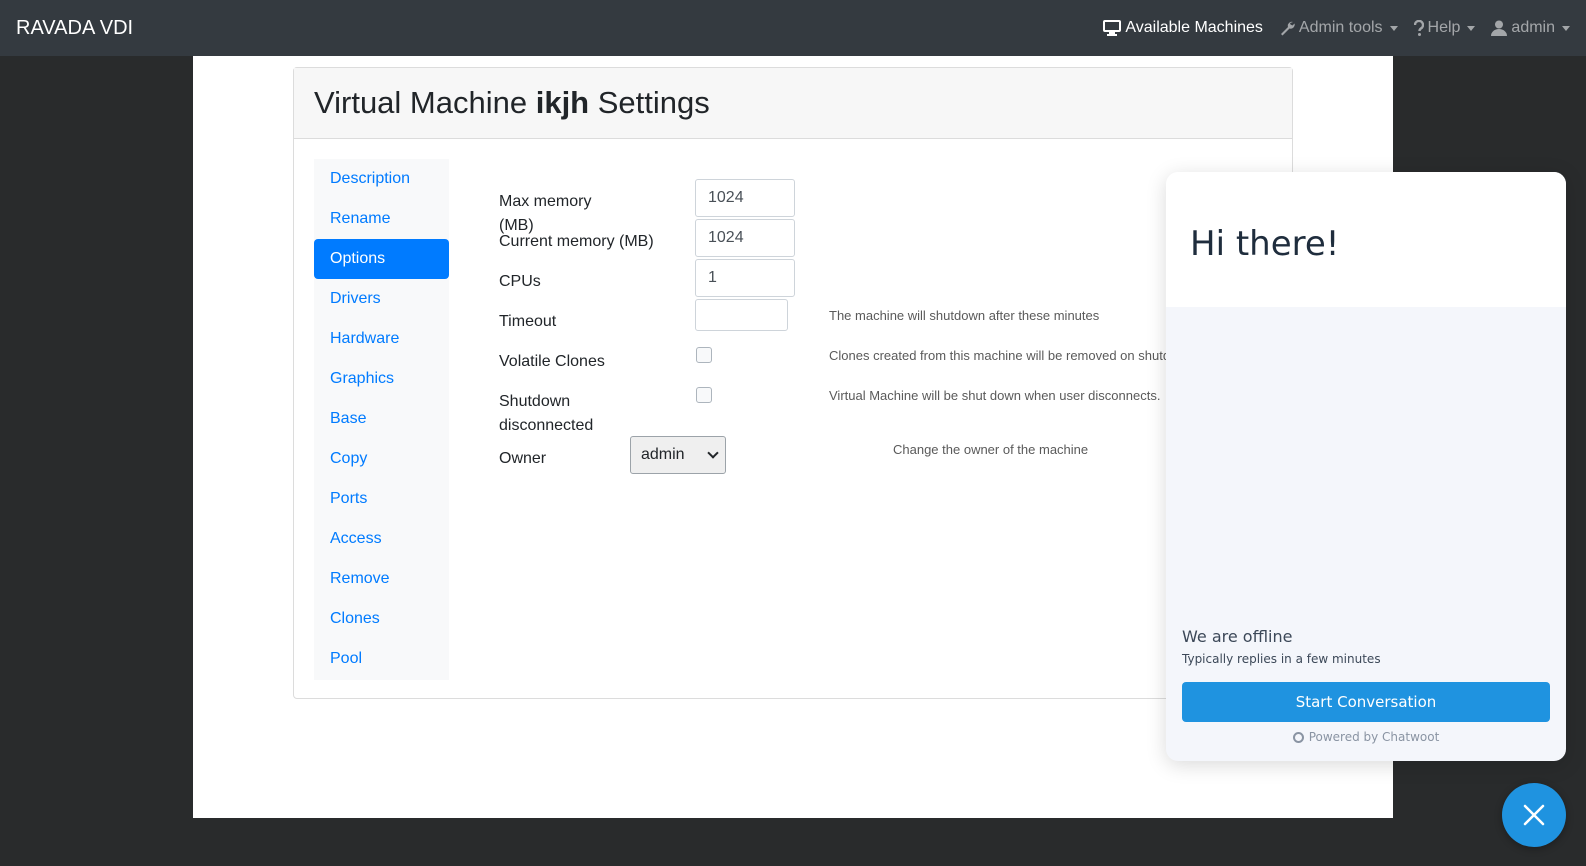 The height and width of the screenshot is (866, 1586). Describe the element at coordinates (704, 355) in the screenshot. I see `volatile-clones-checkbox` at that location.